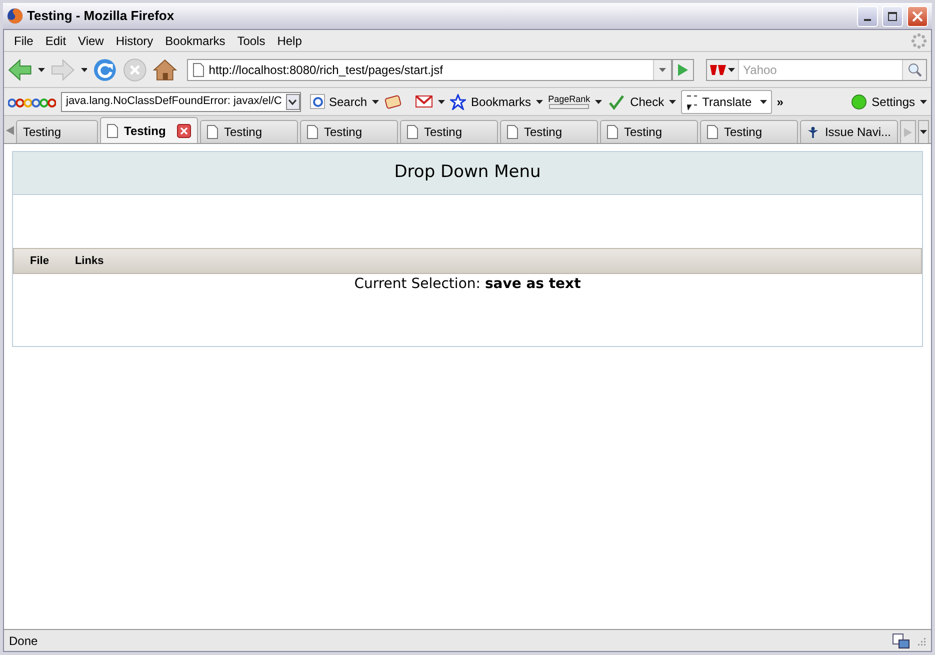 The height and width of the screenshot is (655, 935). I want to click on tab-list-button, so click(923, 131).